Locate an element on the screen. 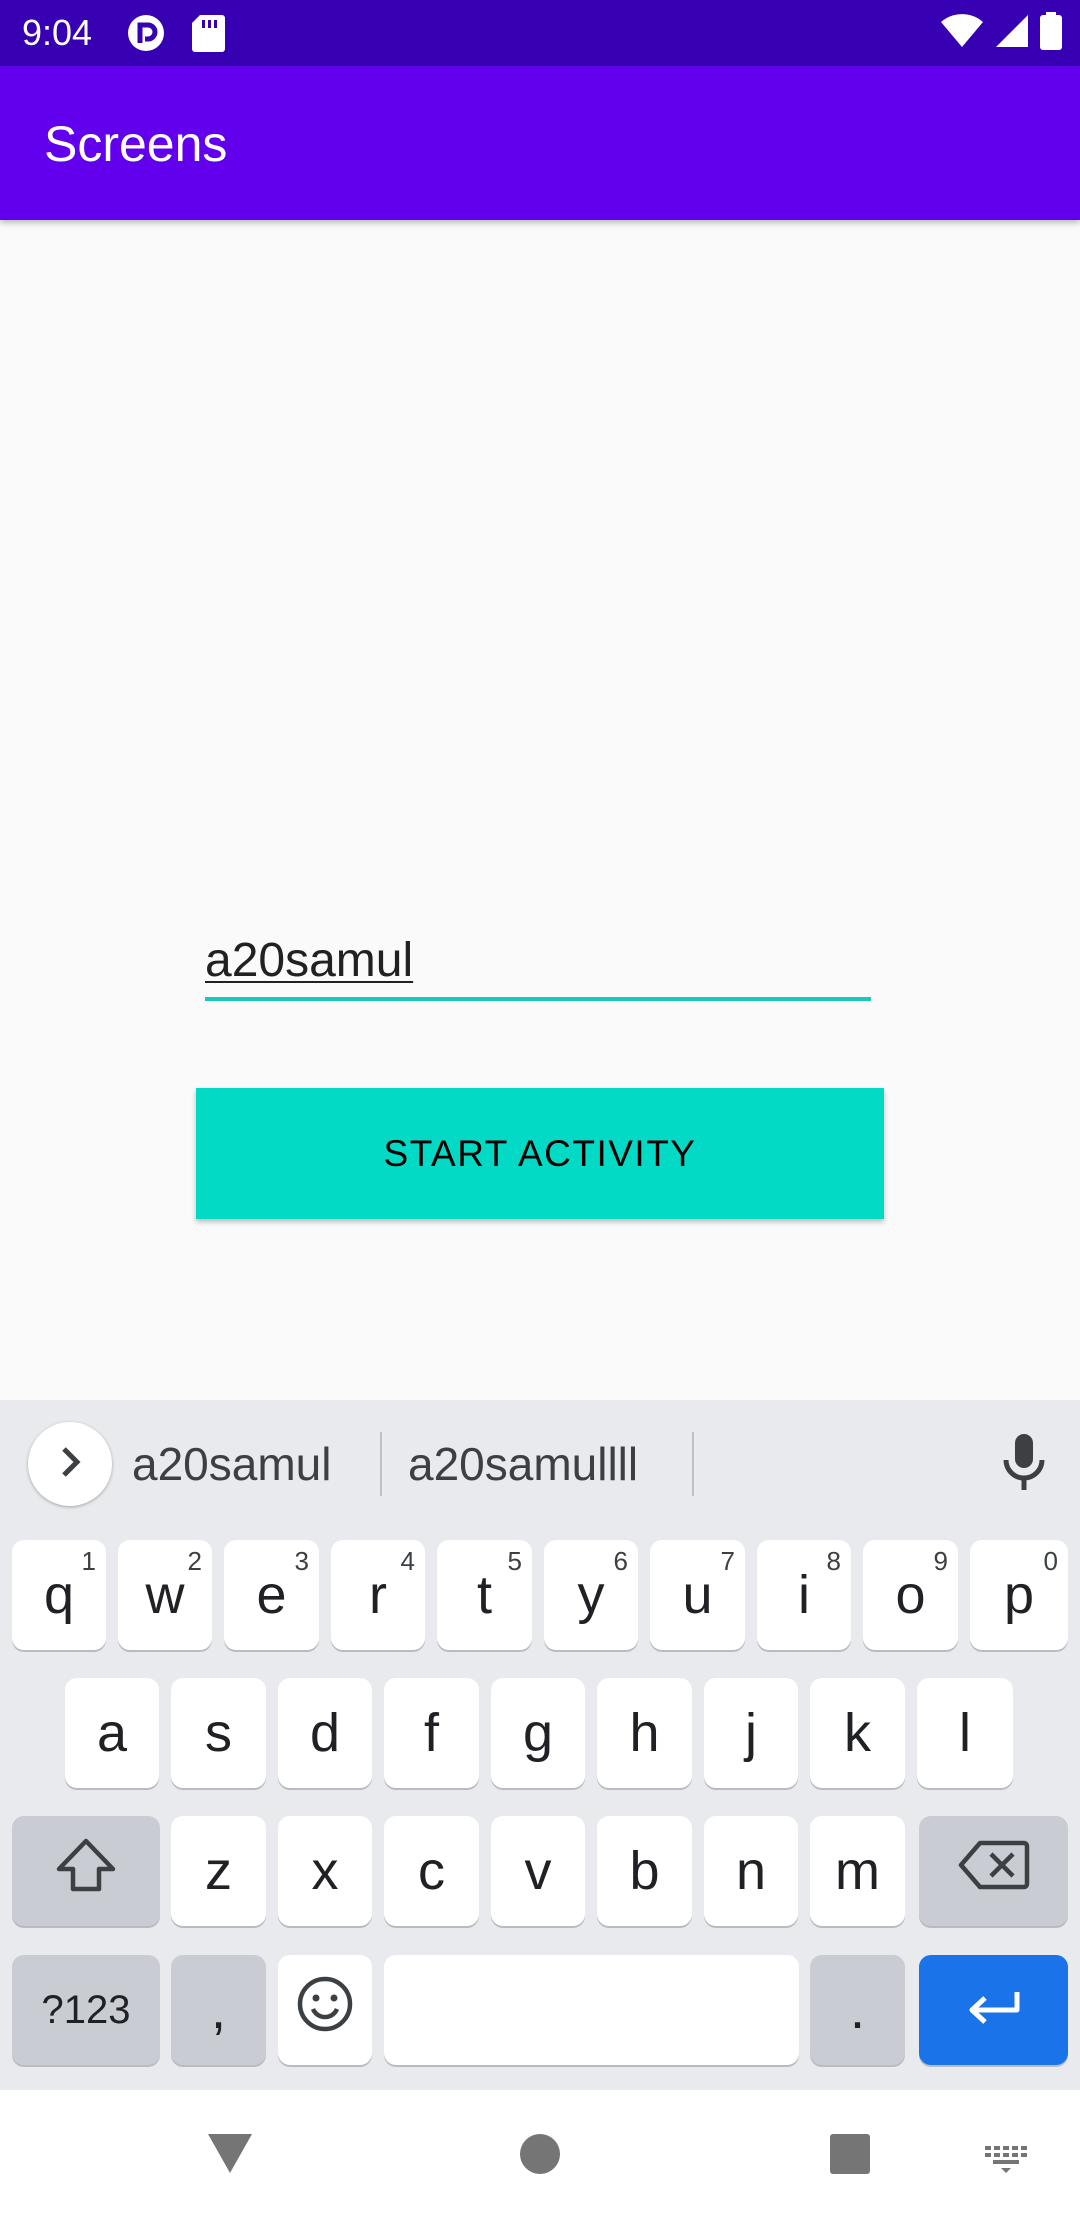  comma-key: , is located at coordinates (218, 2010).